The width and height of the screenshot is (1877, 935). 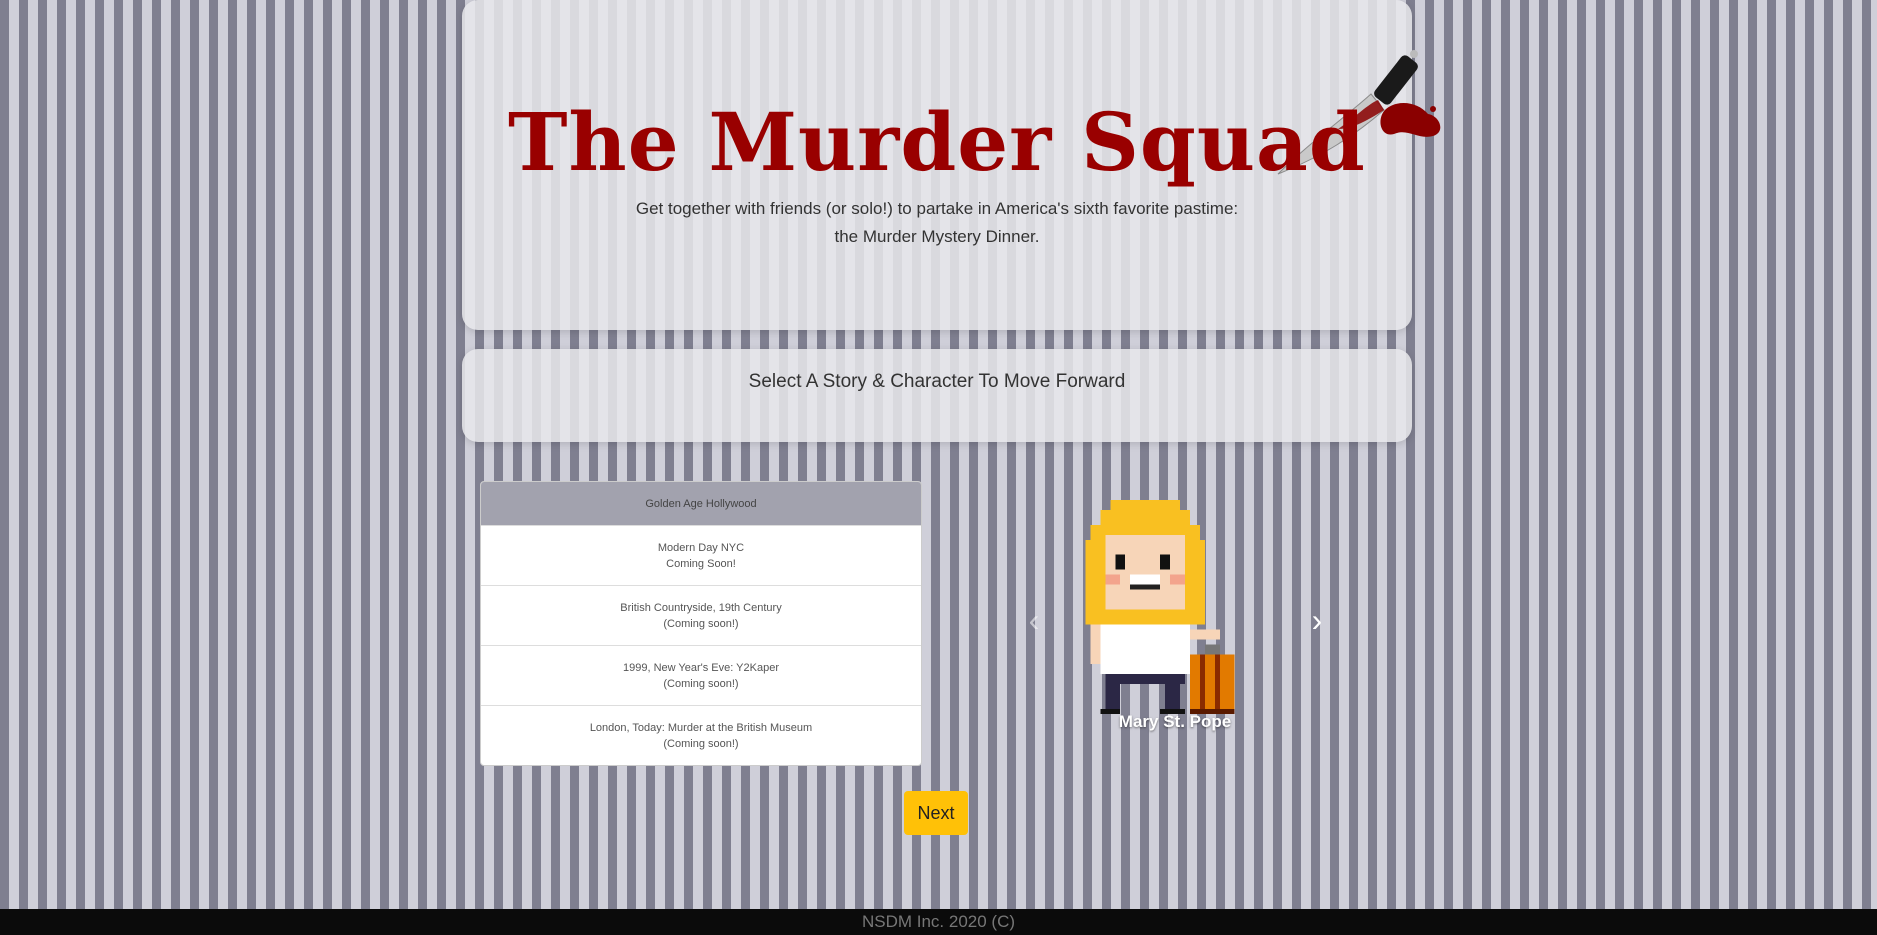 I want to click on story-item-golden-age-hollywood: Golden Age Hollywood, so click(x=701, y=504).